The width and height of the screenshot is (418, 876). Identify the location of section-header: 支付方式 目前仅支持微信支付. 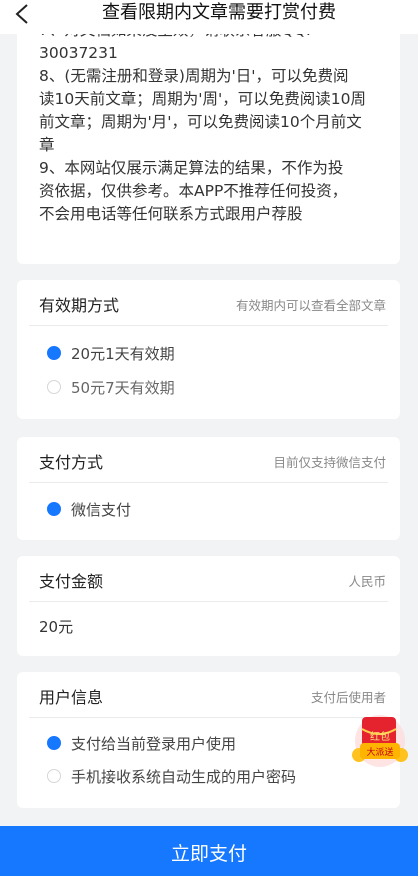
(208, 460).